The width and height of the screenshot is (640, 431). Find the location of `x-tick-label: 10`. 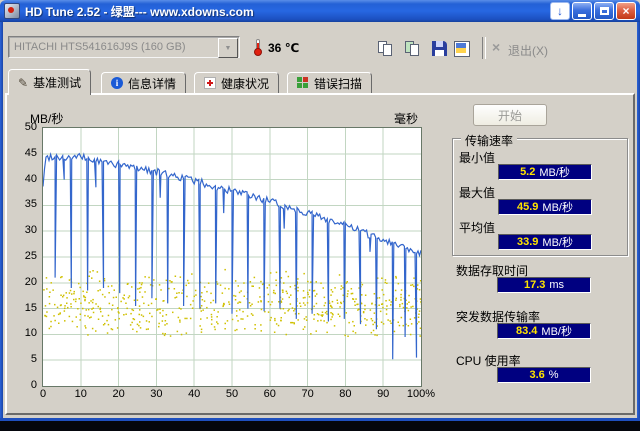

x-tick-label: 10 is located at coordinates (80, 394).